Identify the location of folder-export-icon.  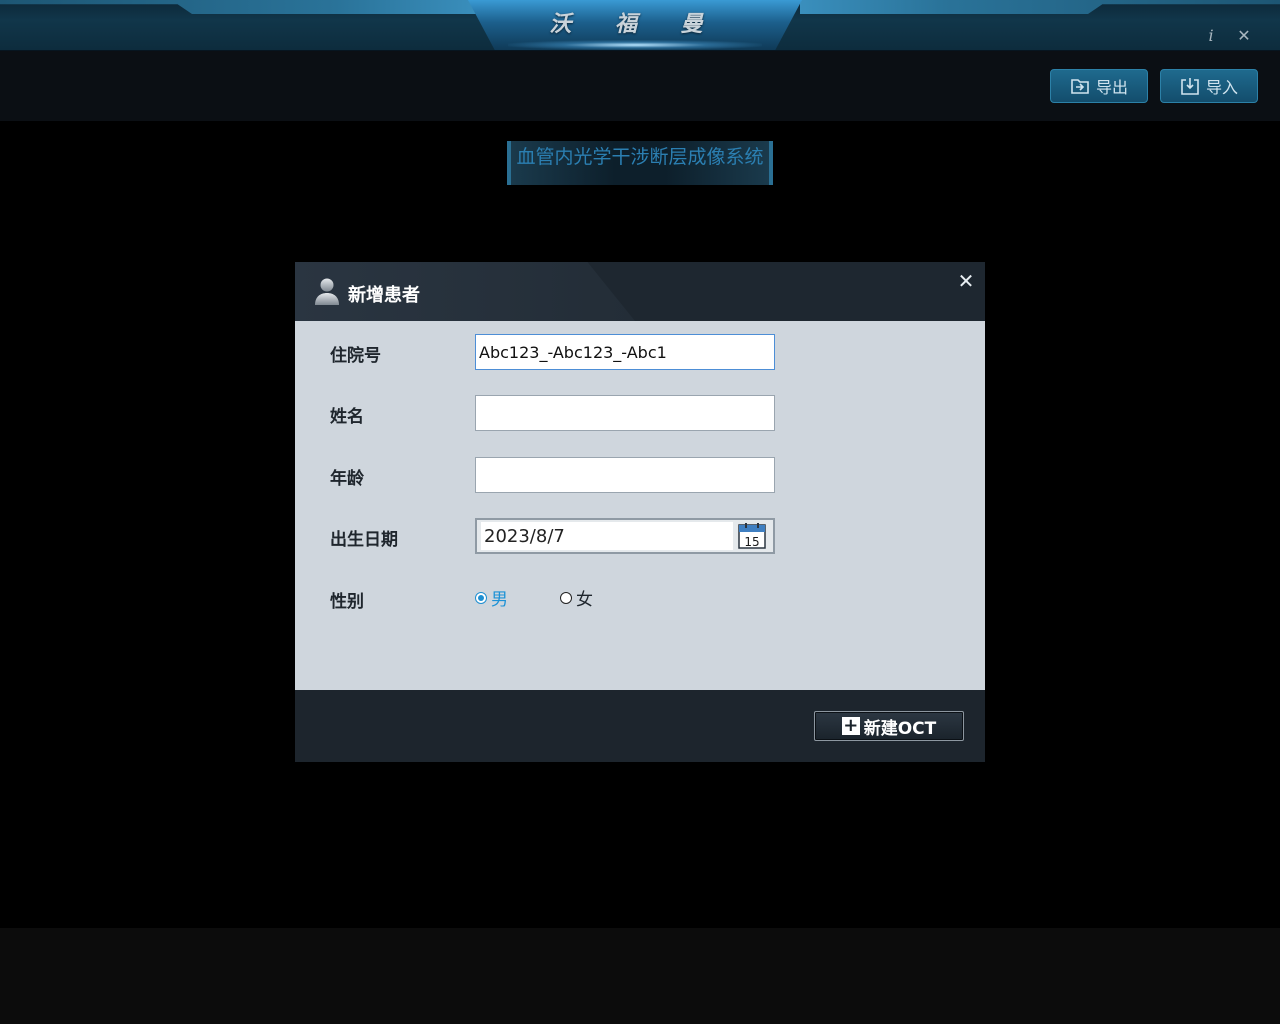
(1080, 86).